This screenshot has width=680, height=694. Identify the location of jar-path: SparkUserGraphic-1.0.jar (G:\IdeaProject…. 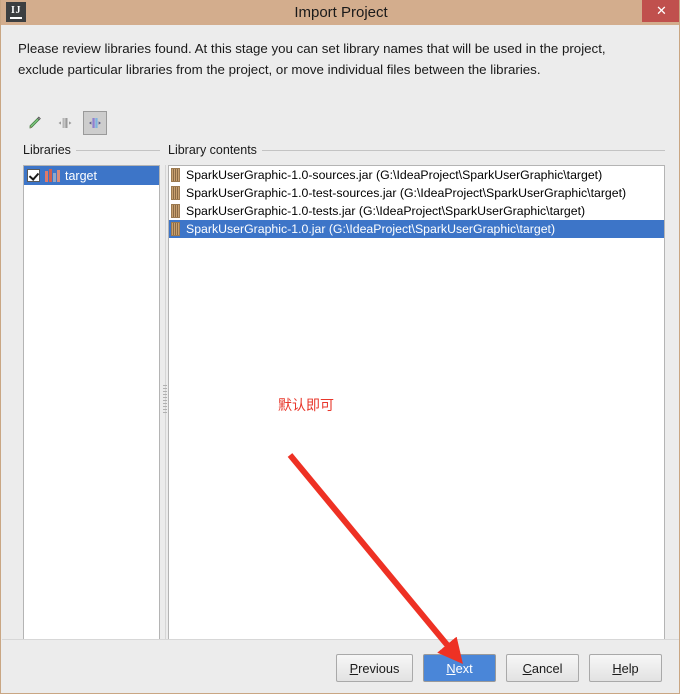
(371, 229).